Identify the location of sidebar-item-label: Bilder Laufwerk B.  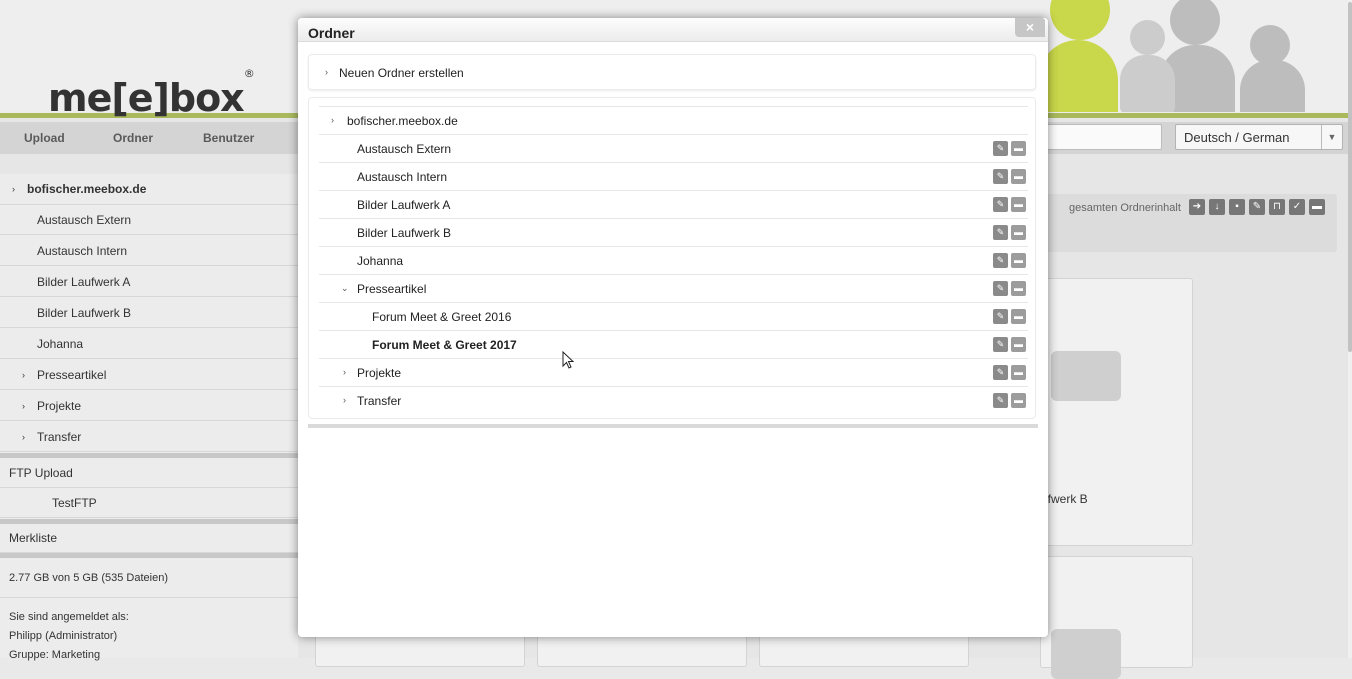
(84, 313).